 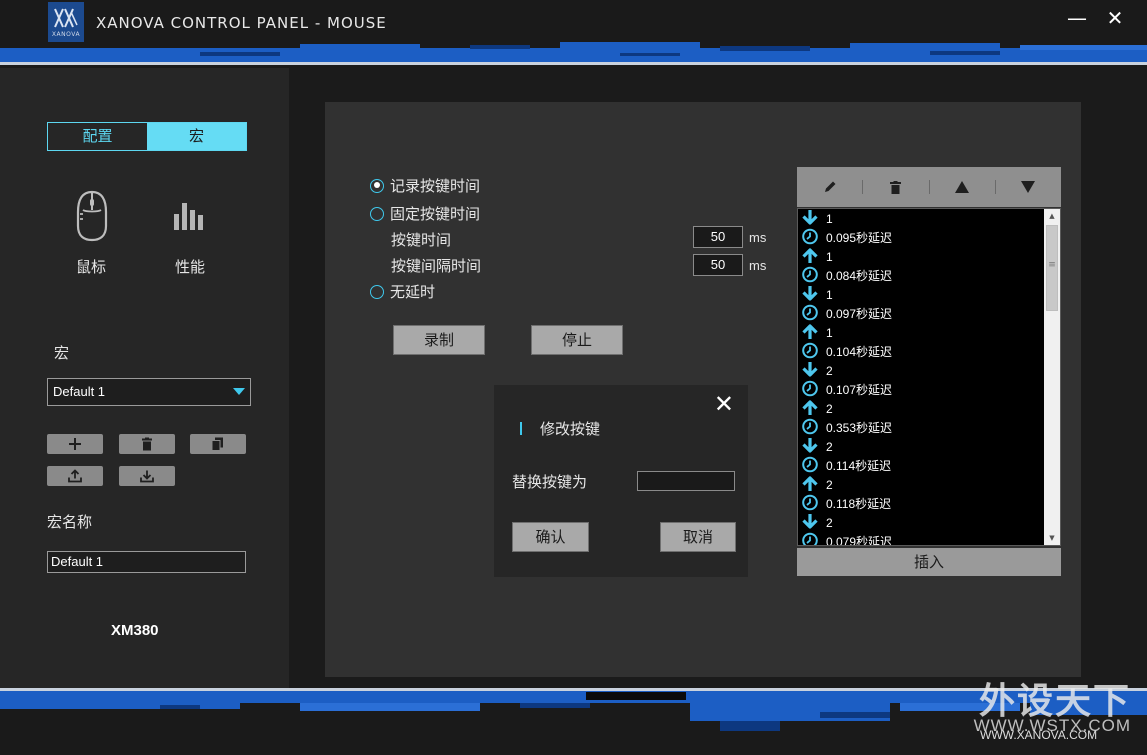 What do you see at coordinates (191, 219) in the screenshot?
I see `nav-performance` at bounding box center [191, 219].